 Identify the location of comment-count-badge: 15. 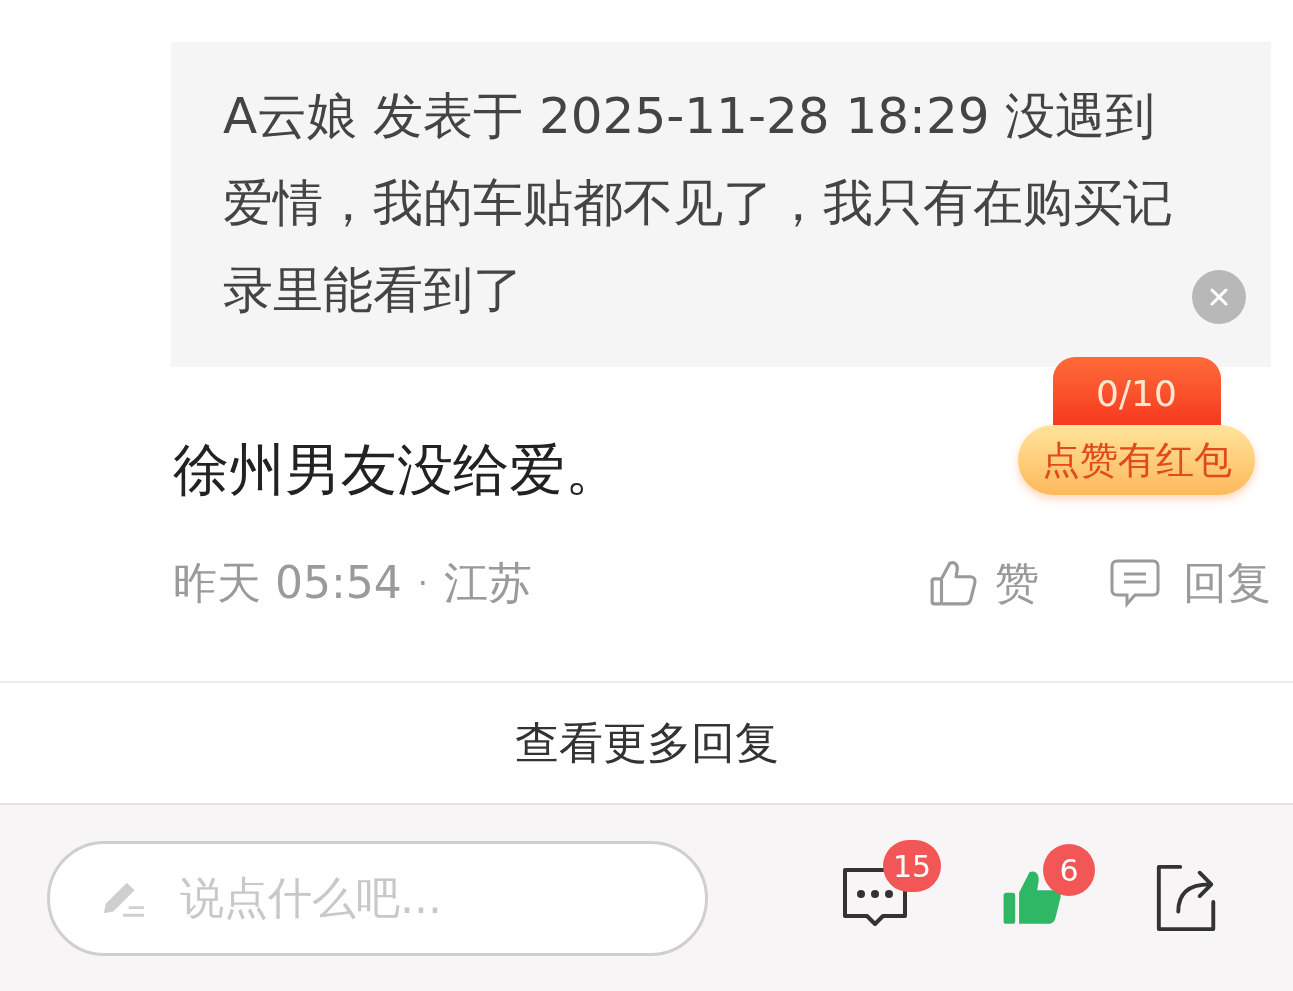
(912, 866).